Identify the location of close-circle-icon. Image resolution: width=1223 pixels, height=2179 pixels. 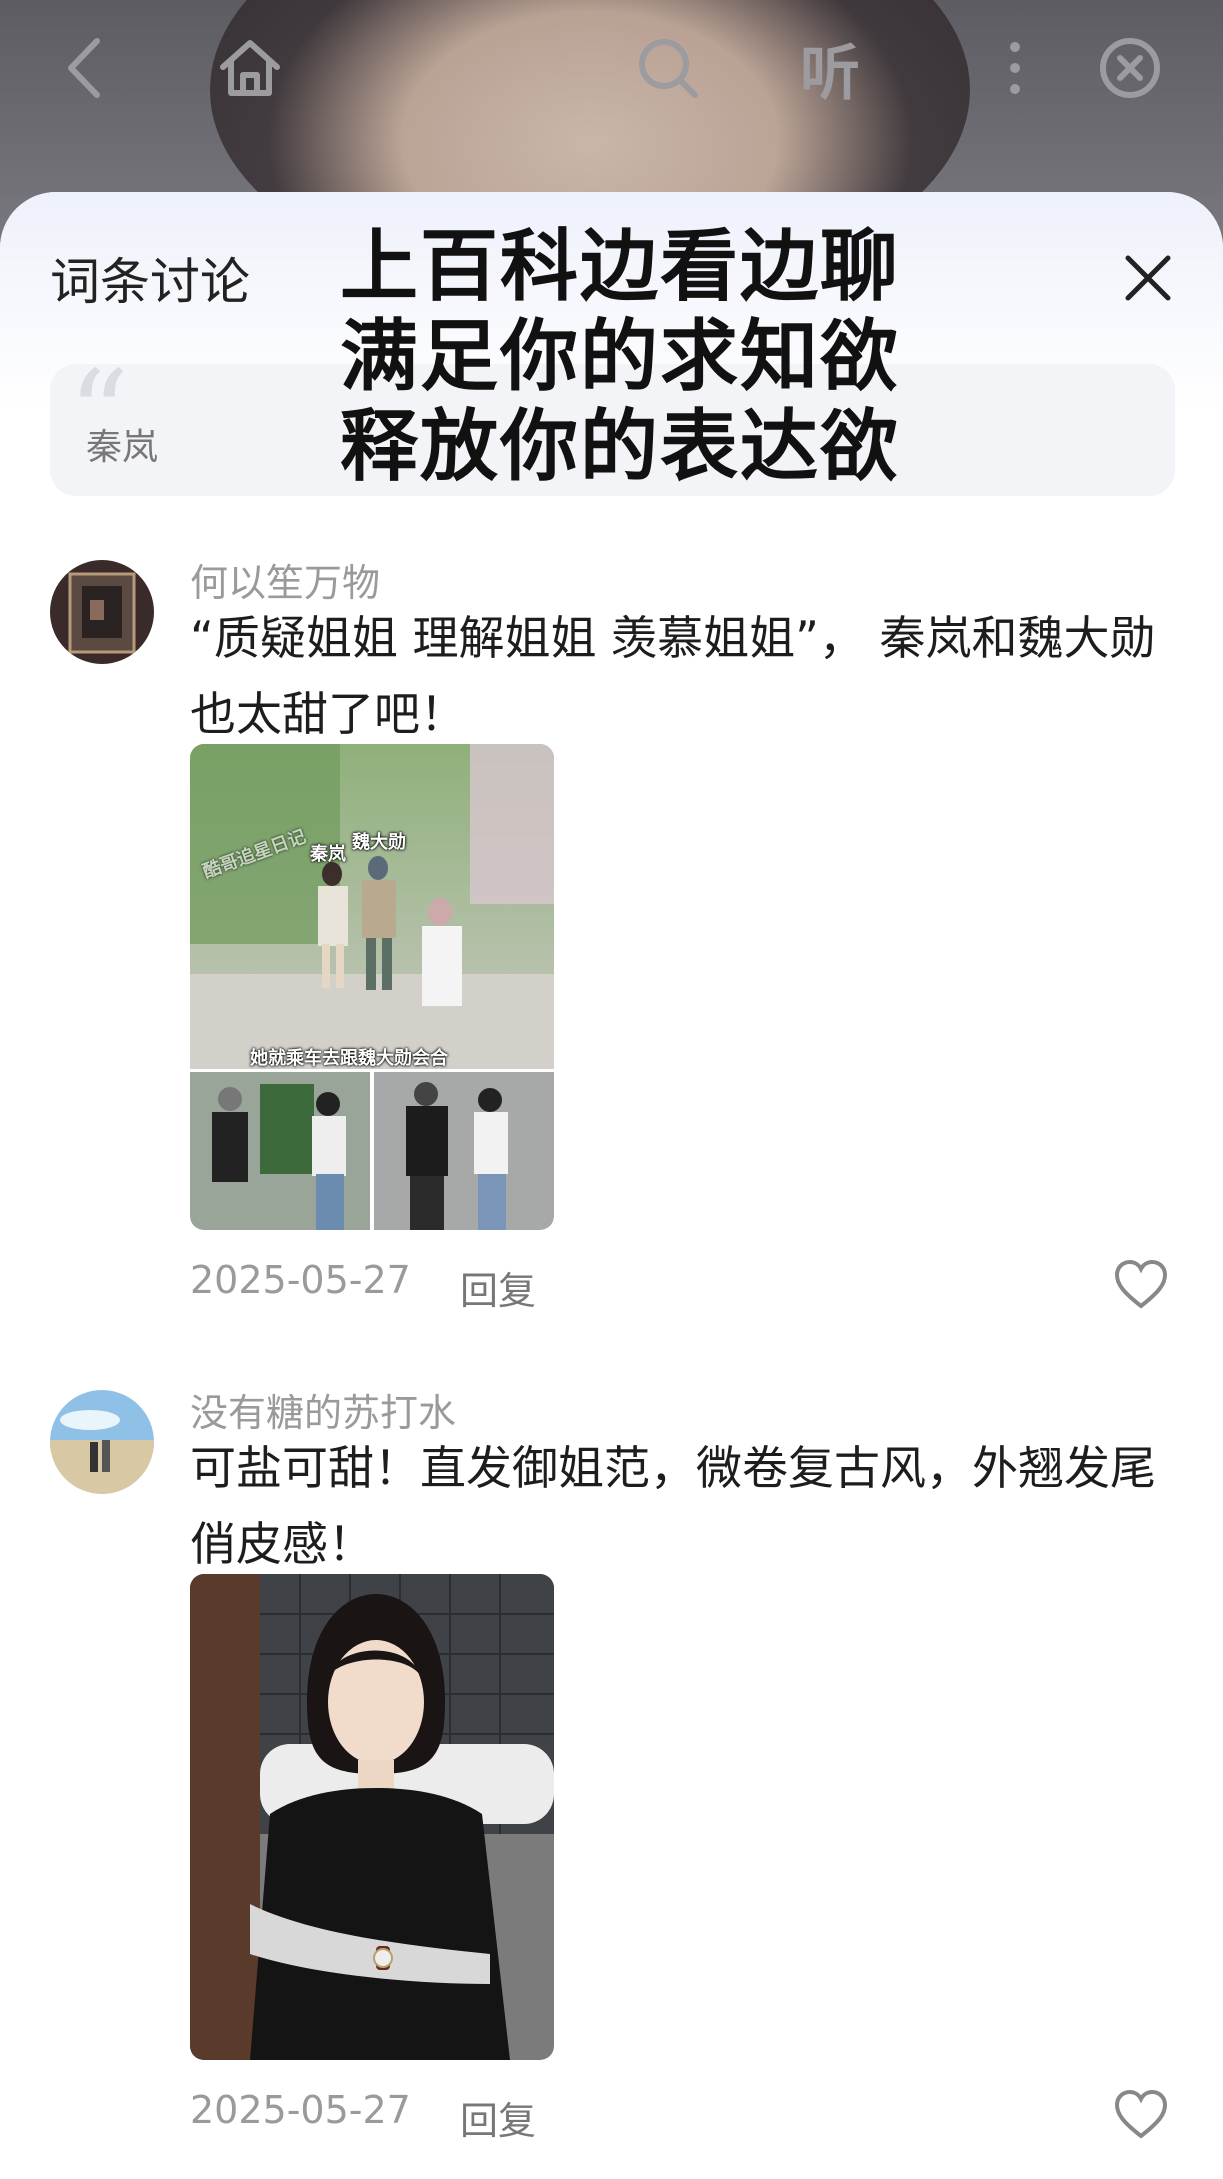
(1130, 68).